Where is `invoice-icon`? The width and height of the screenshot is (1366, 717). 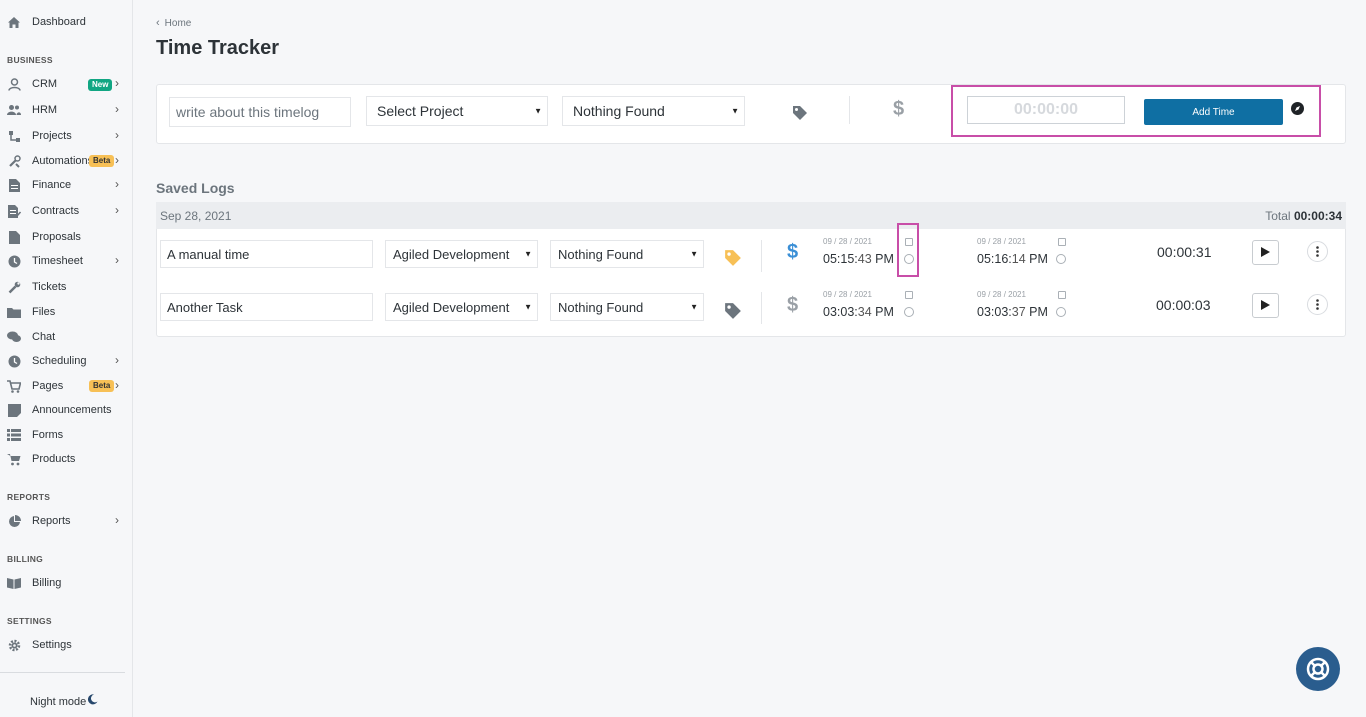
invoice-icon is located at coordinates (14, 185).